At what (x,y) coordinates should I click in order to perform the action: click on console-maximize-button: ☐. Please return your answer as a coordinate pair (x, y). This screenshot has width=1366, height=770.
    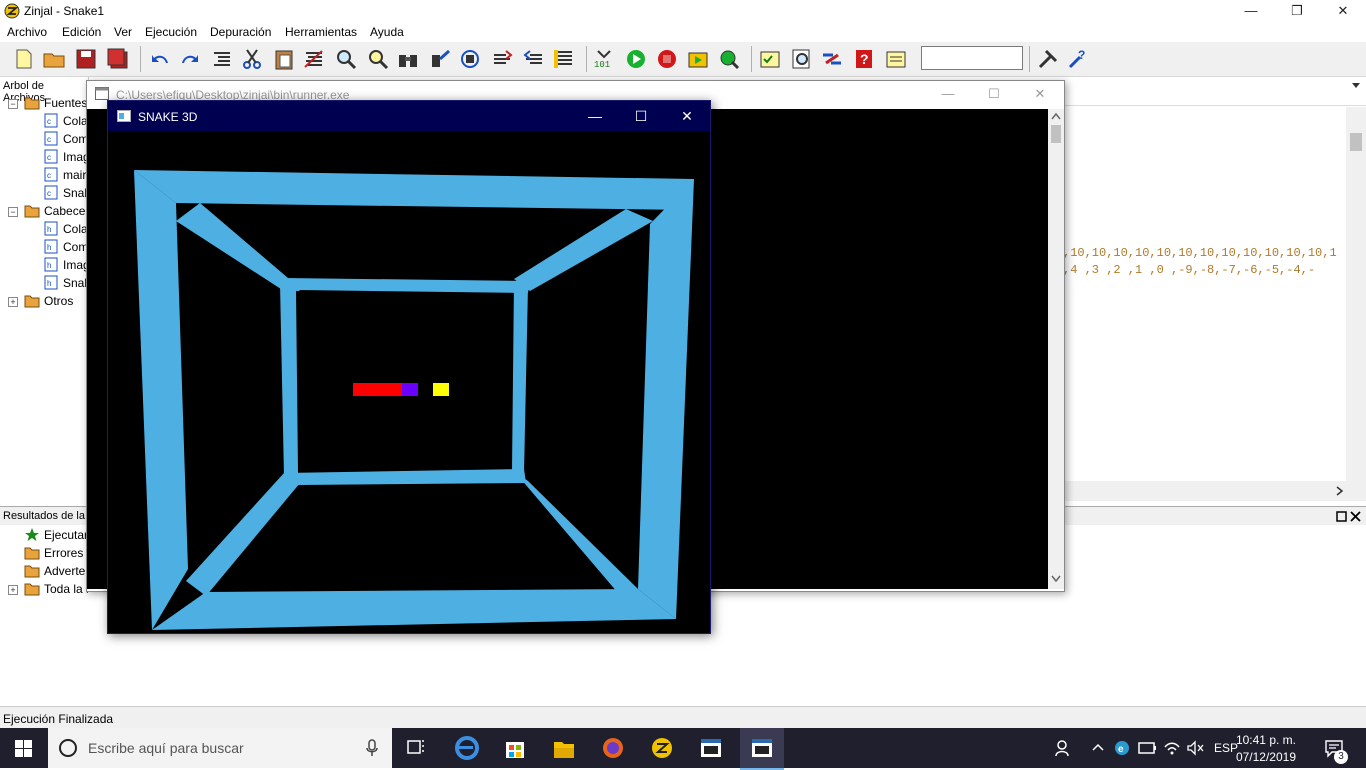
    Looking at the image, I should click on (994, 94).